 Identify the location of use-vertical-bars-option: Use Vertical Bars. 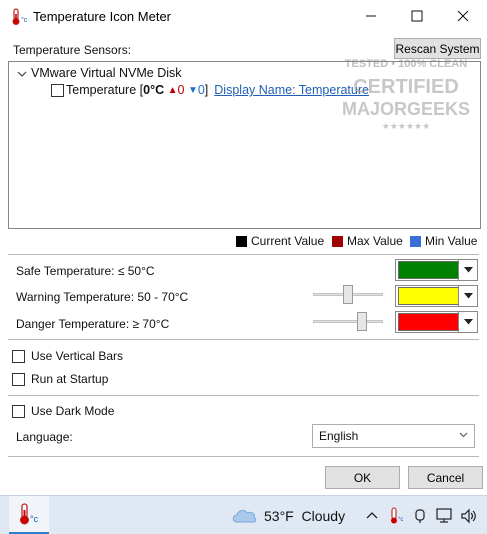
(67, 356).